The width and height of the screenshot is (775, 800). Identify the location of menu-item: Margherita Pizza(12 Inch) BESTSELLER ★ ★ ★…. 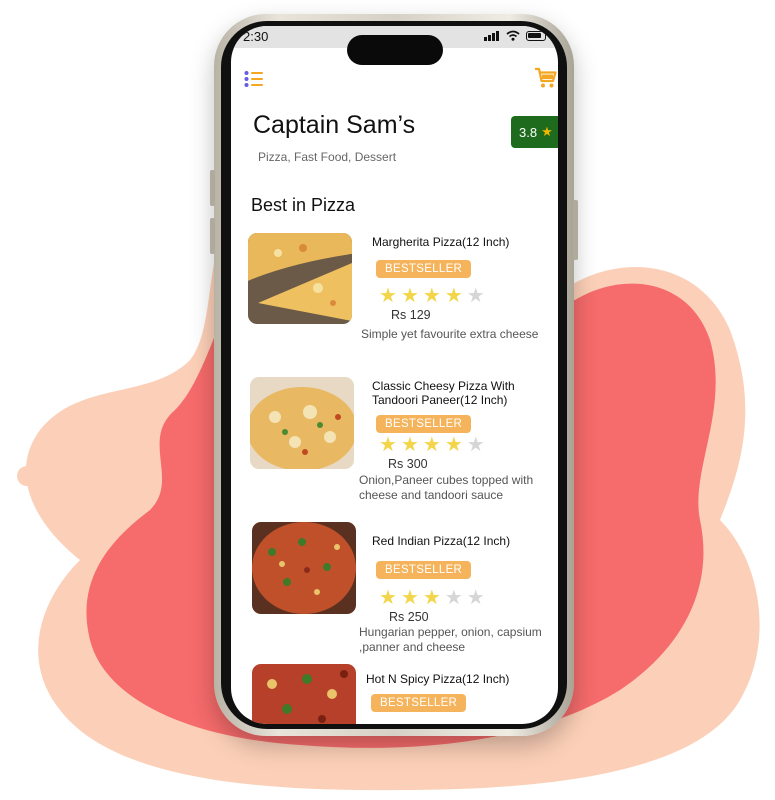
(394, 288).